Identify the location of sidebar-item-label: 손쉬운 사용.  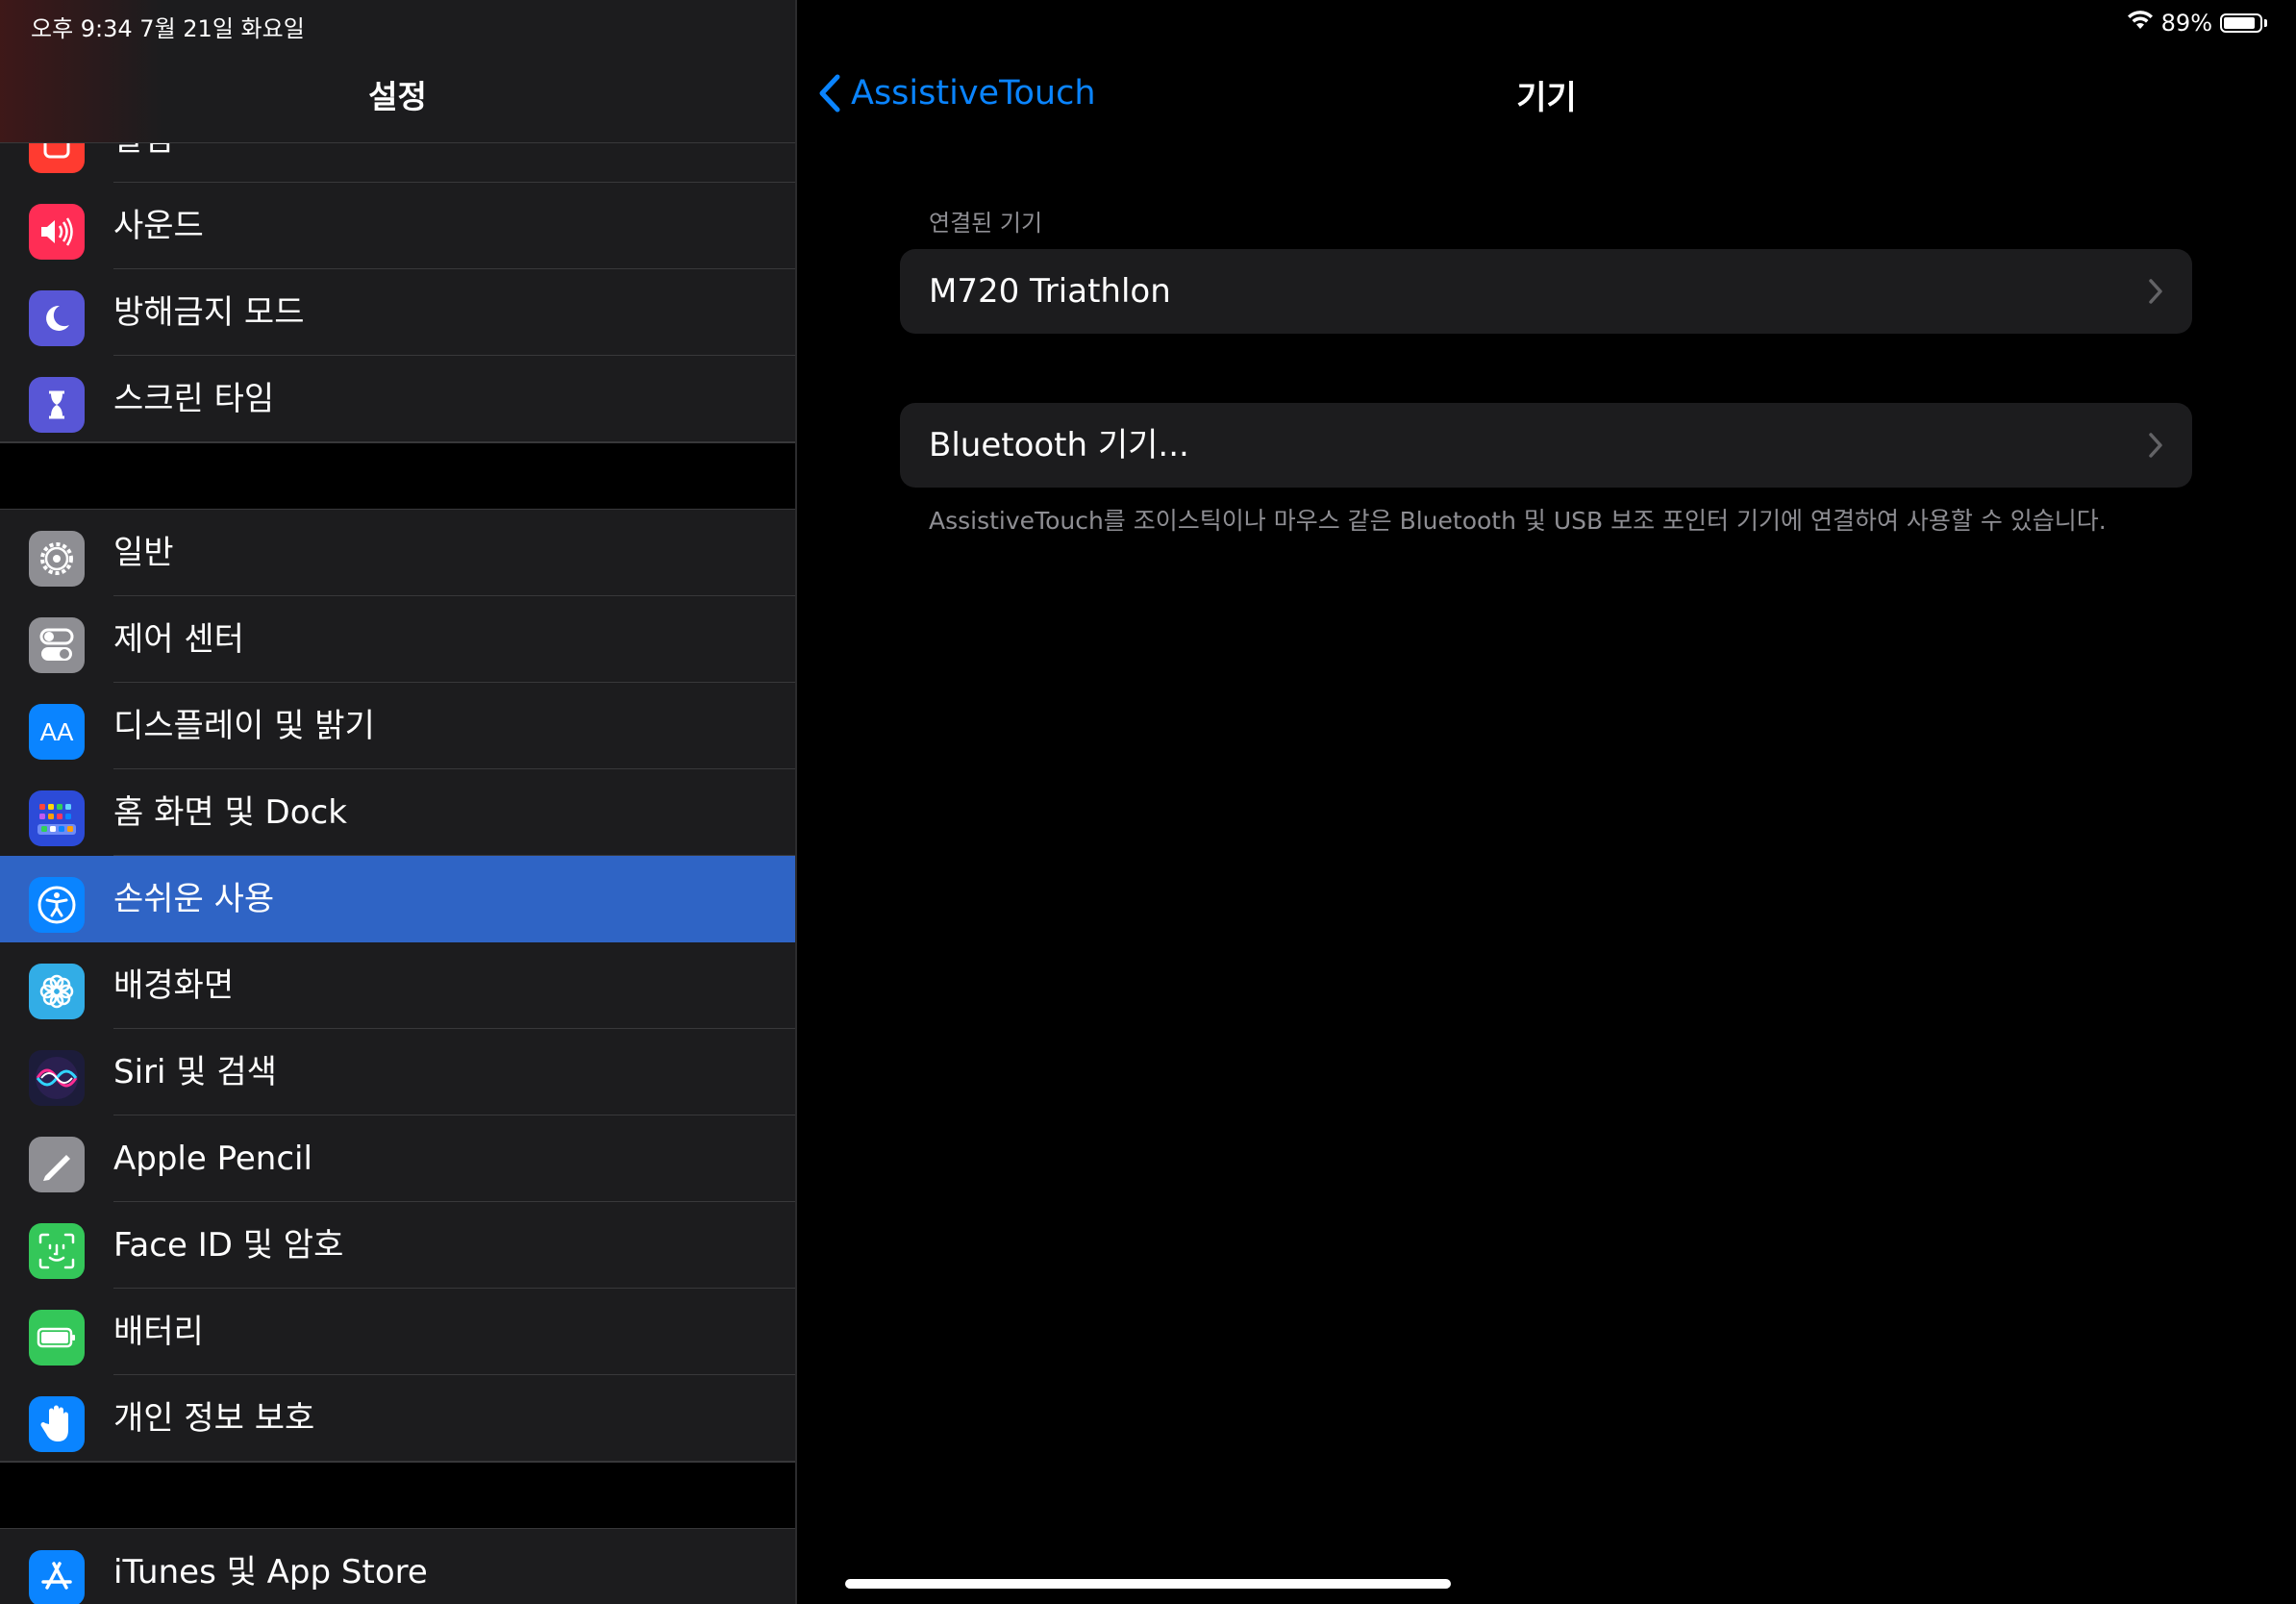
(194, 899).